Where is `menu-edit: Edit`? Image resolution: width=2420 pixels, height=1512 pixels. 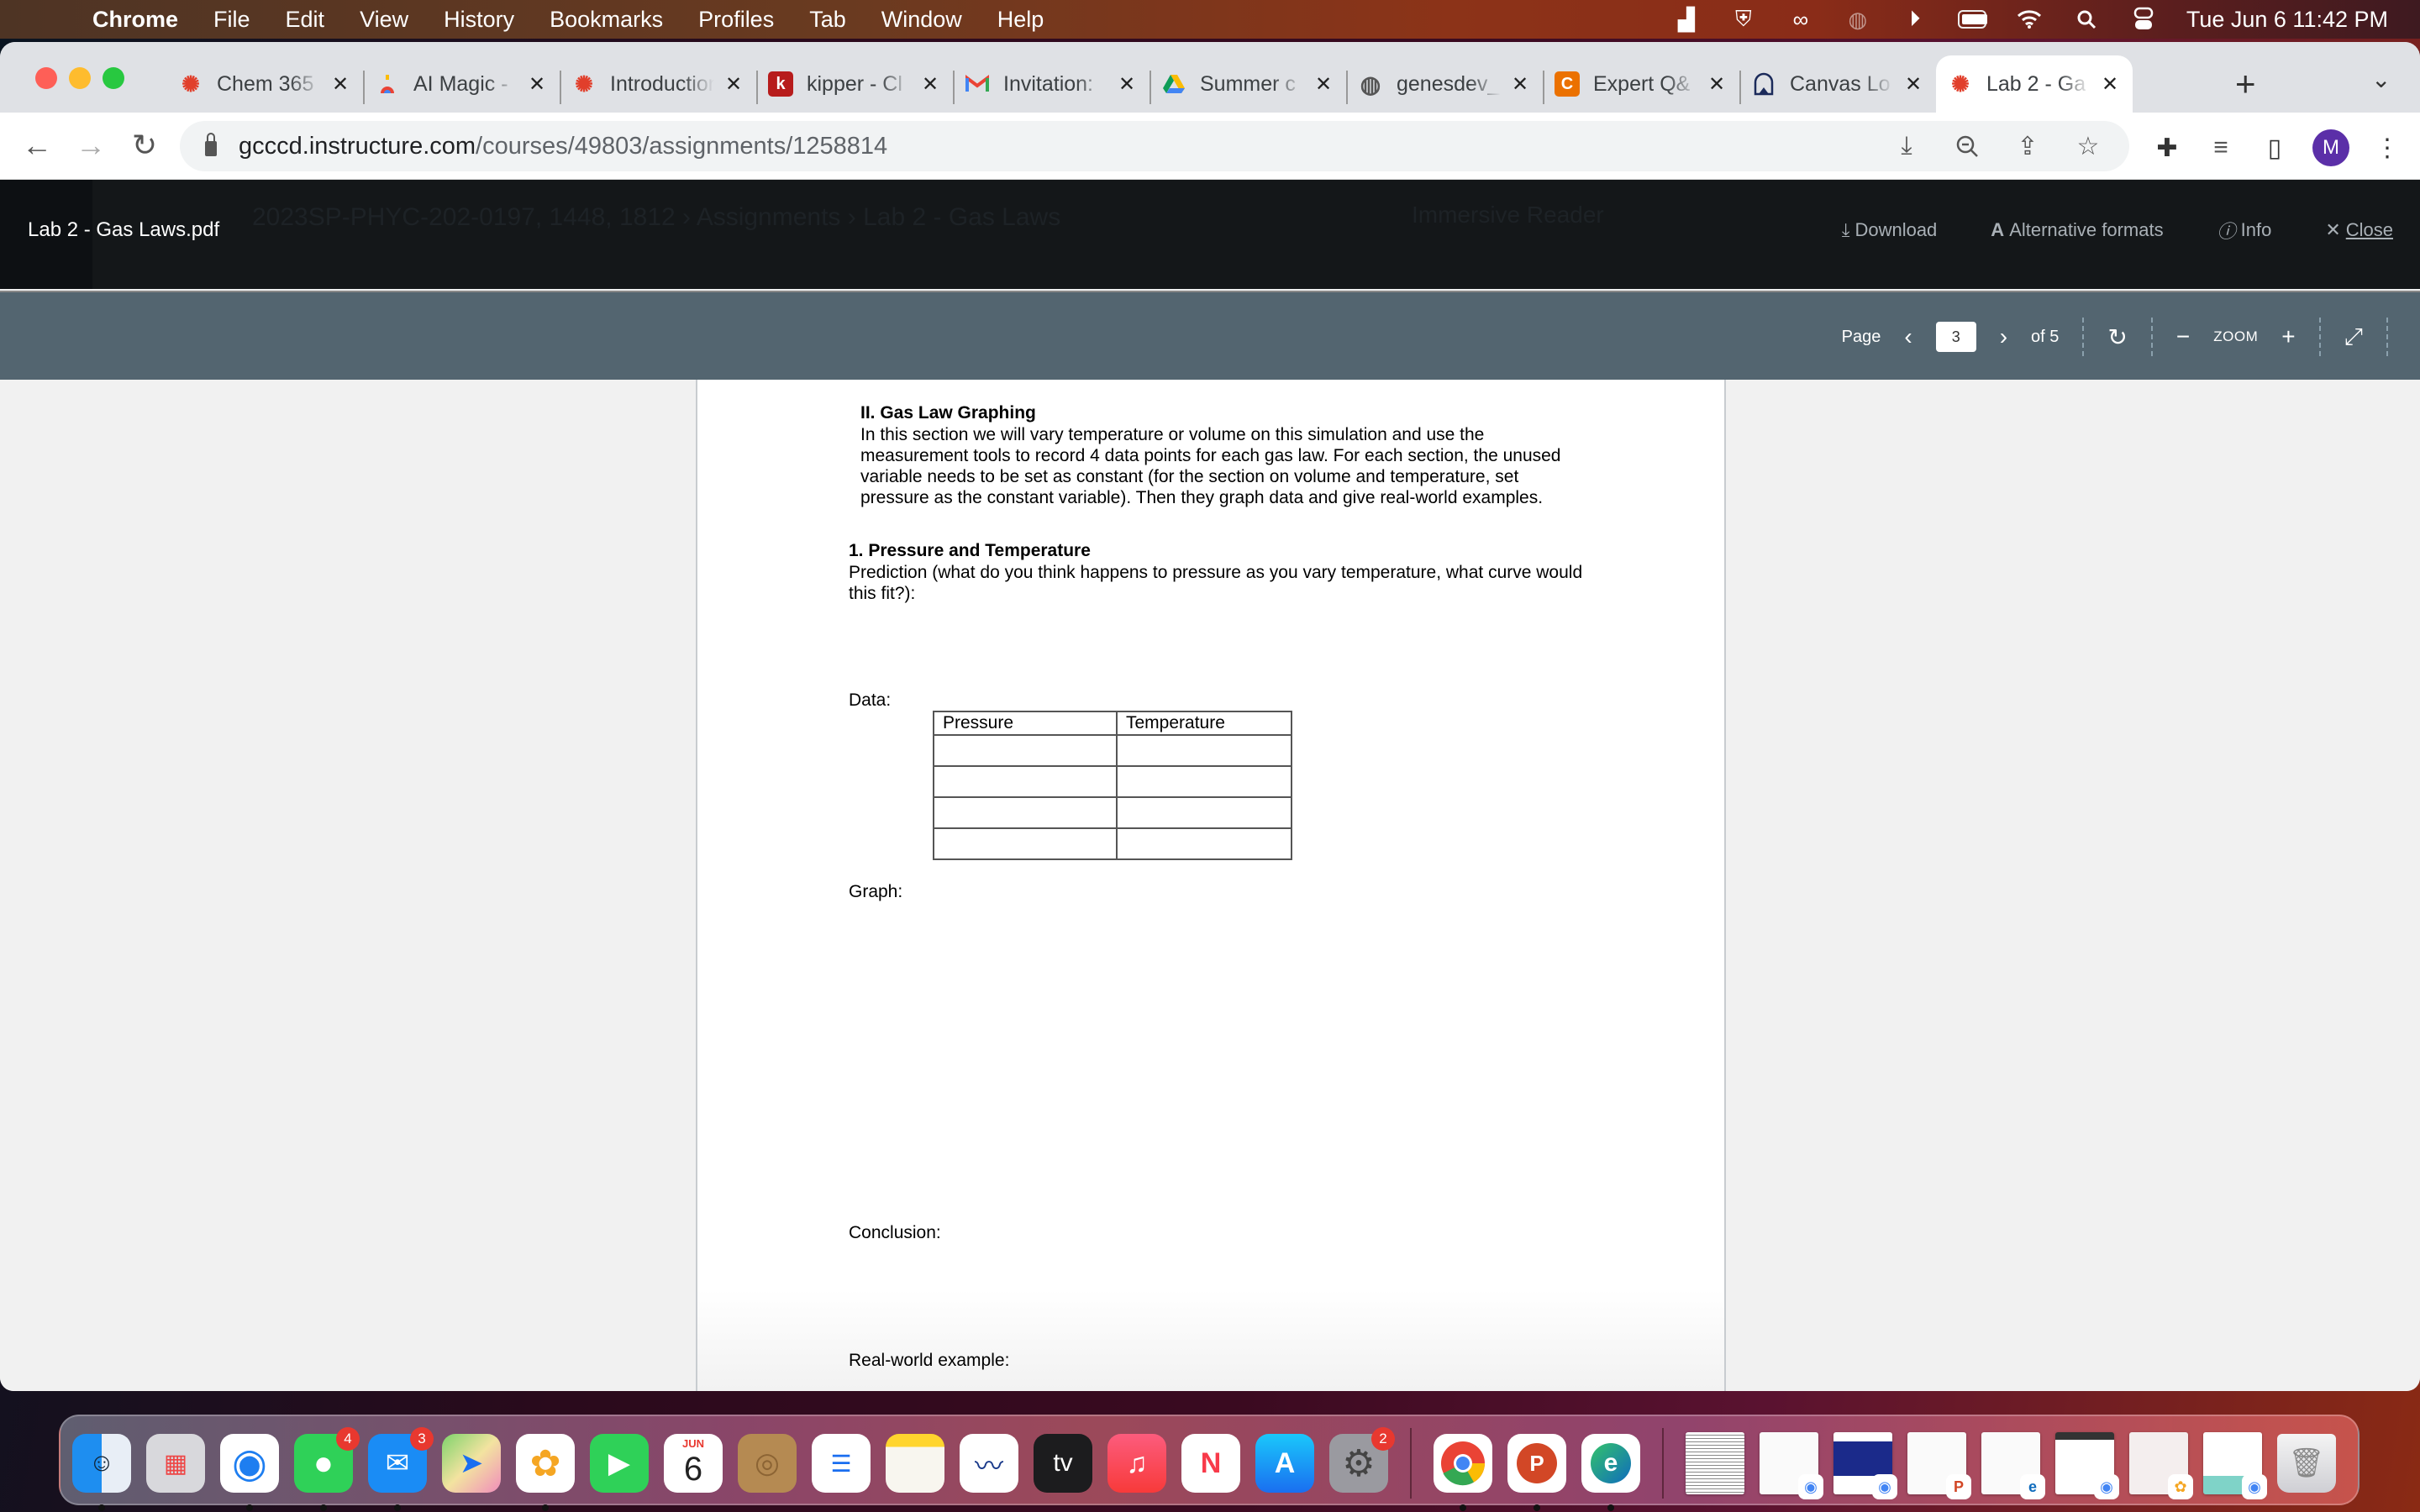
menu-edit: Edit is located at coordinates (306, 20).